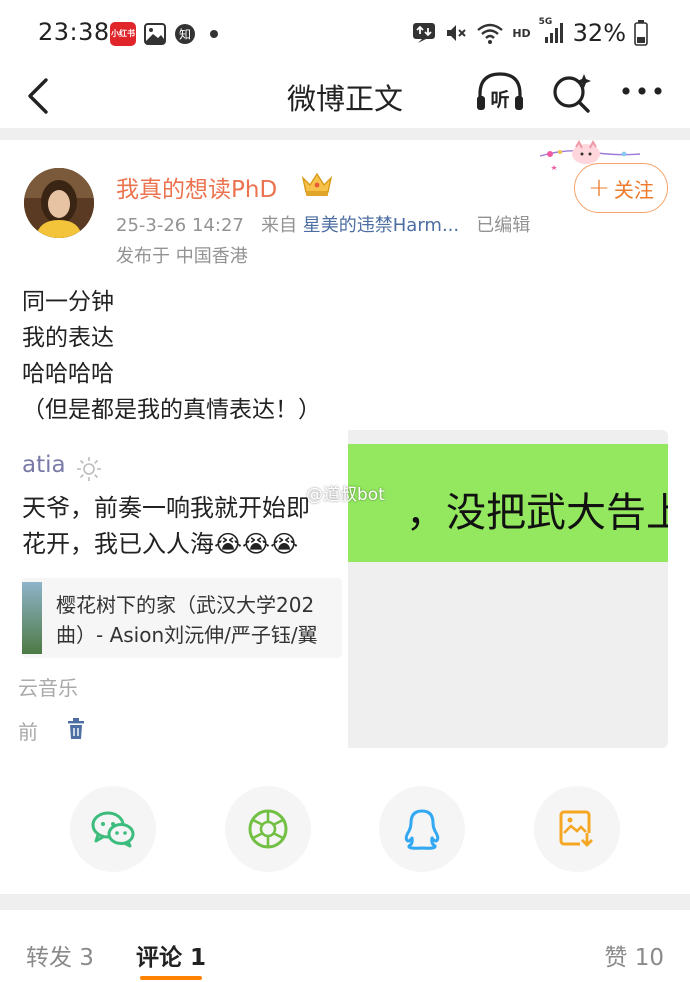 The width and height of the screenshot is (690, 982). What do you see at coordinates (123, 34) in the screenshot?
I see `xiaohongshu-notification-icon: 小红书` at bounding box center [123, 34].